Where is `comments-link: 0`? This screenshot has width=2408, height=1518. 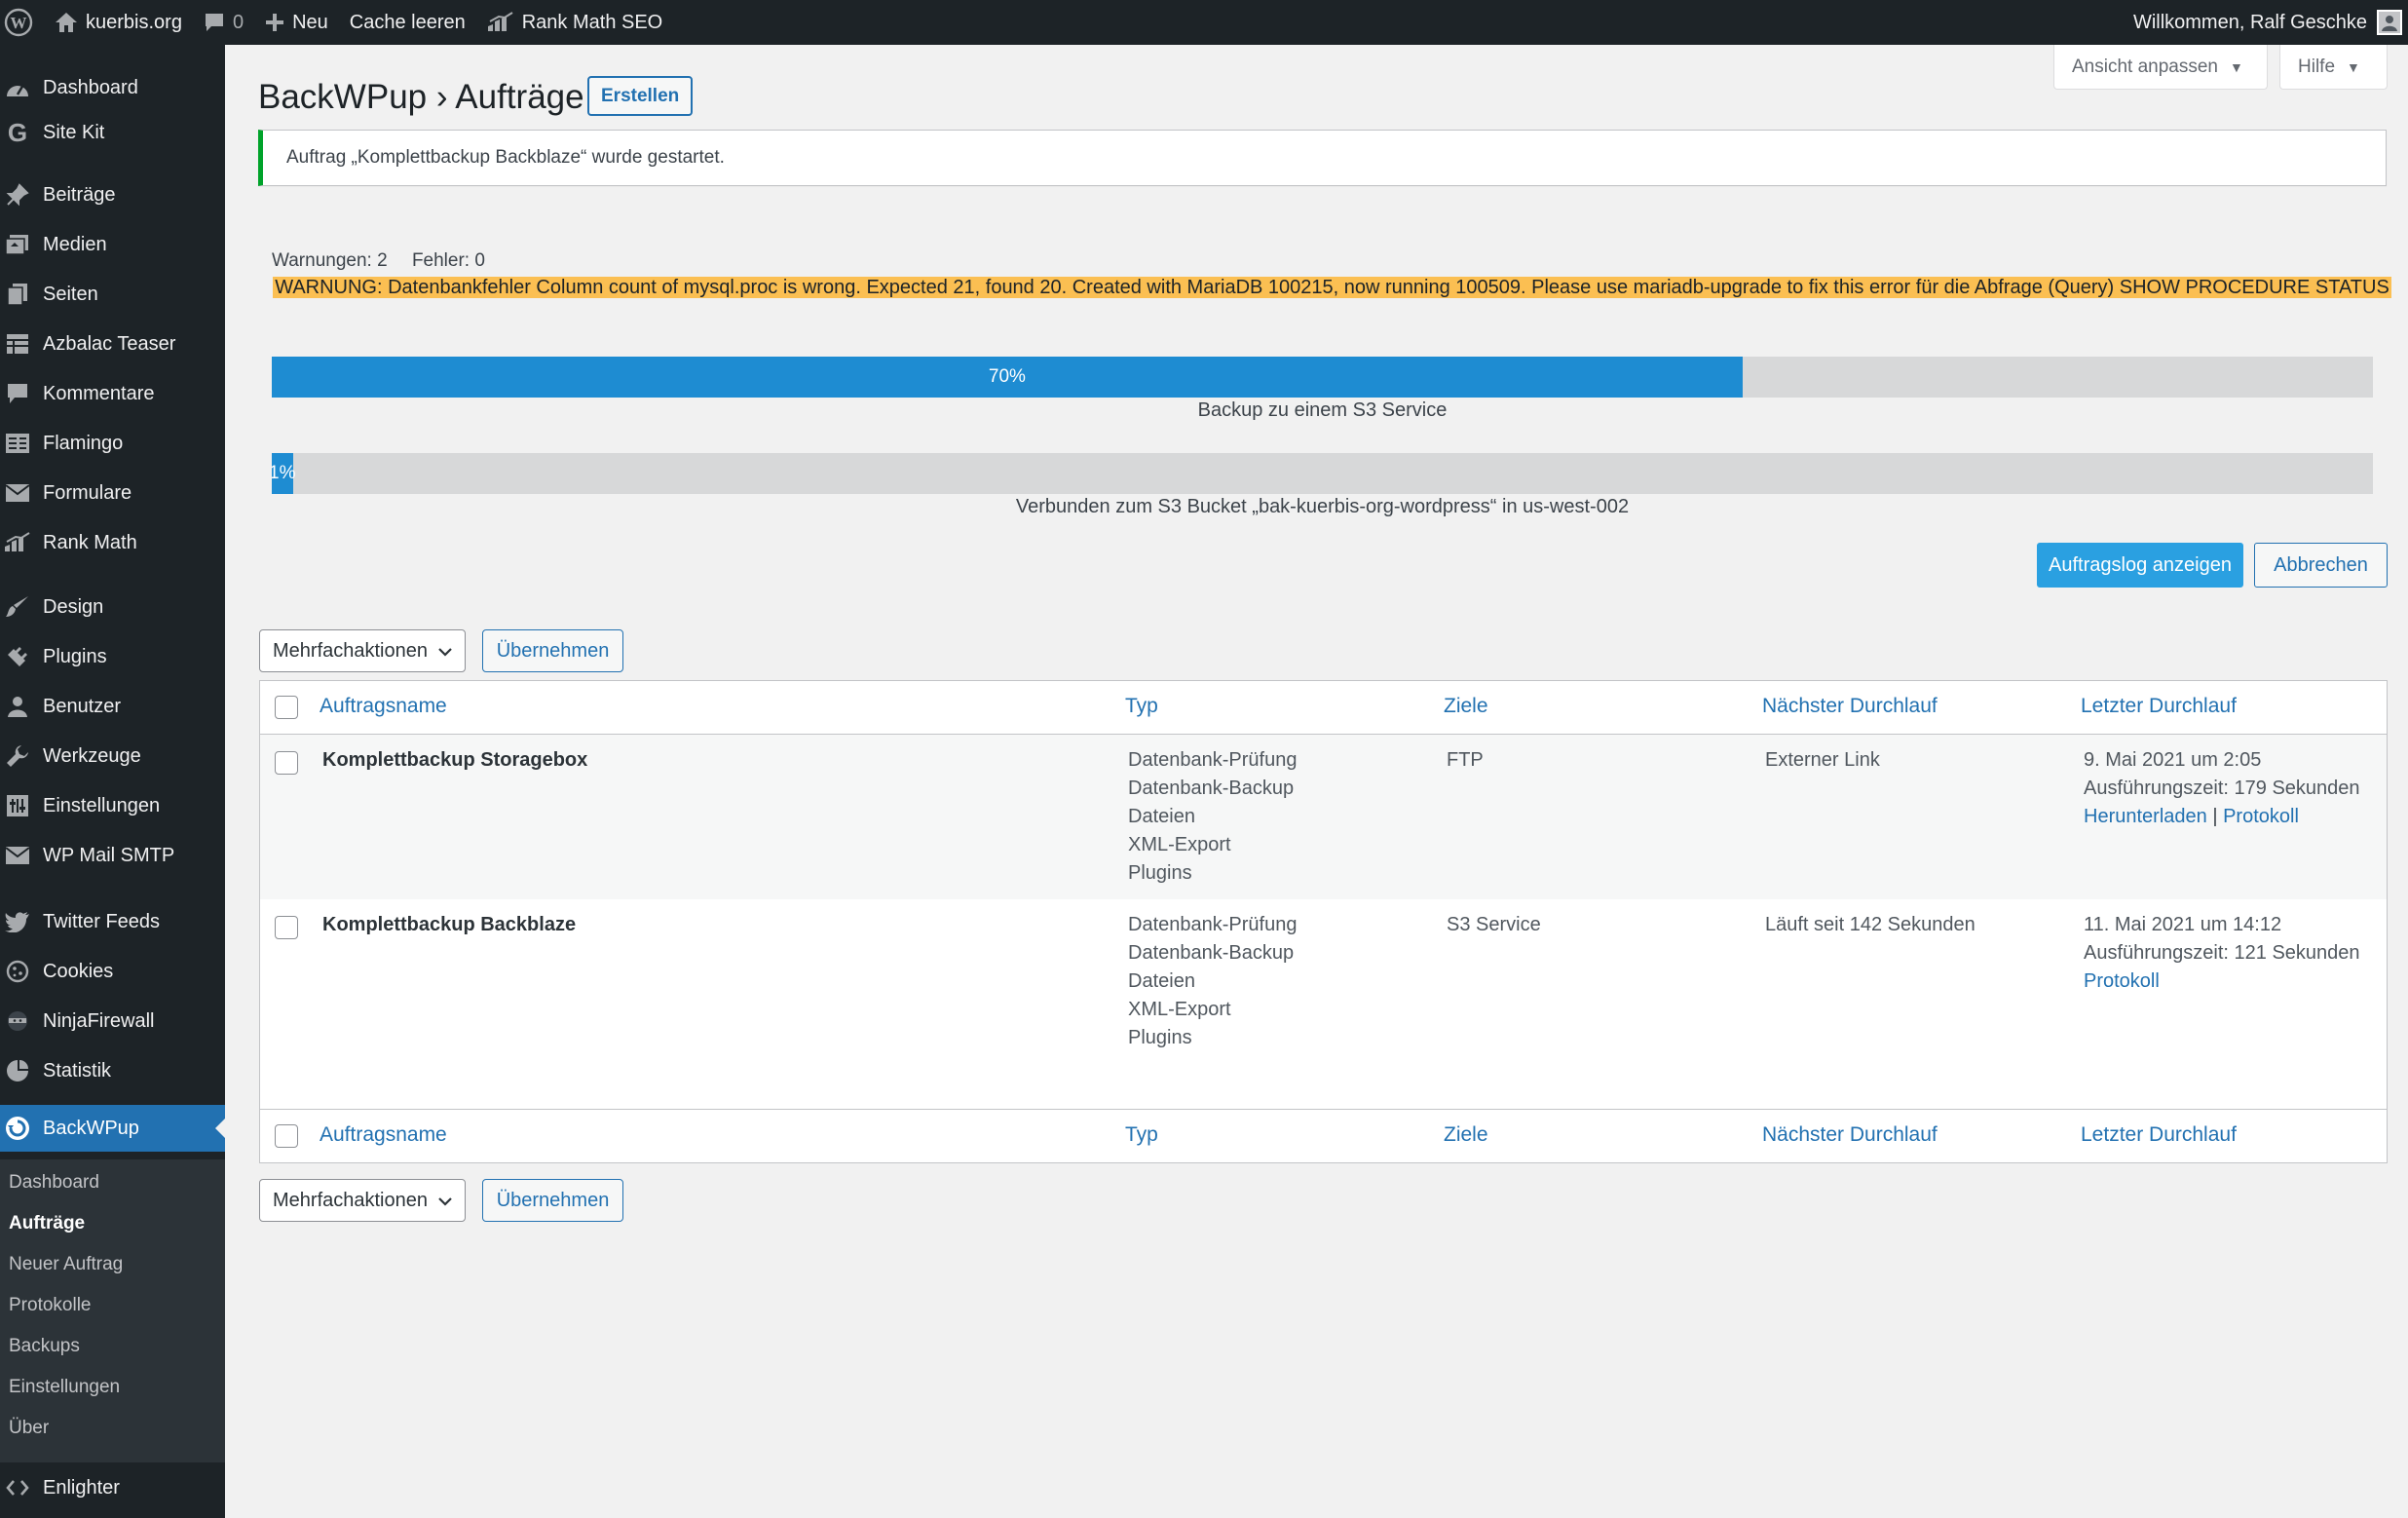 comments-link: 0 is located at coordinates (223, 22).